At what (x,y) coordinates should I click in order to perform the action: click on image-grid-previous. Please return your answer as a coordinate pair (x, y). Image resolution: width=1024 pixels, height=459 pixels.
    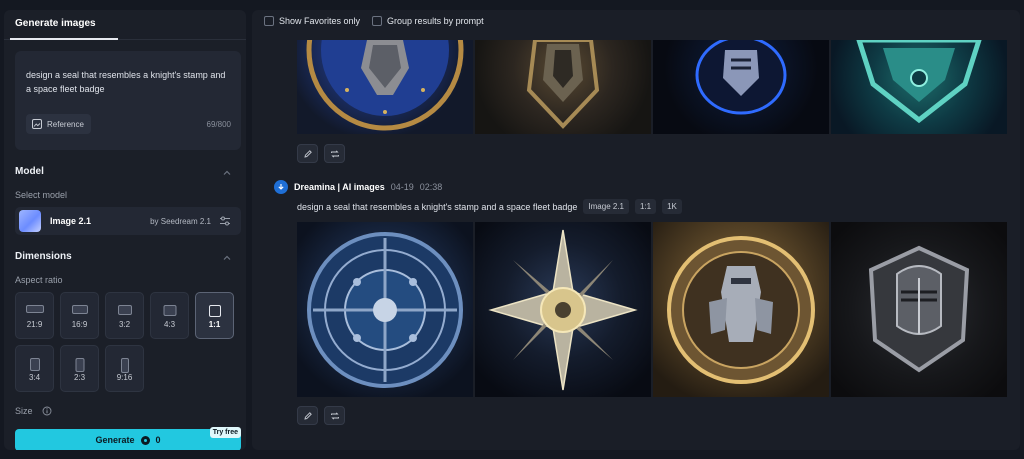
    Looking at the image, I should click on (652, 87).